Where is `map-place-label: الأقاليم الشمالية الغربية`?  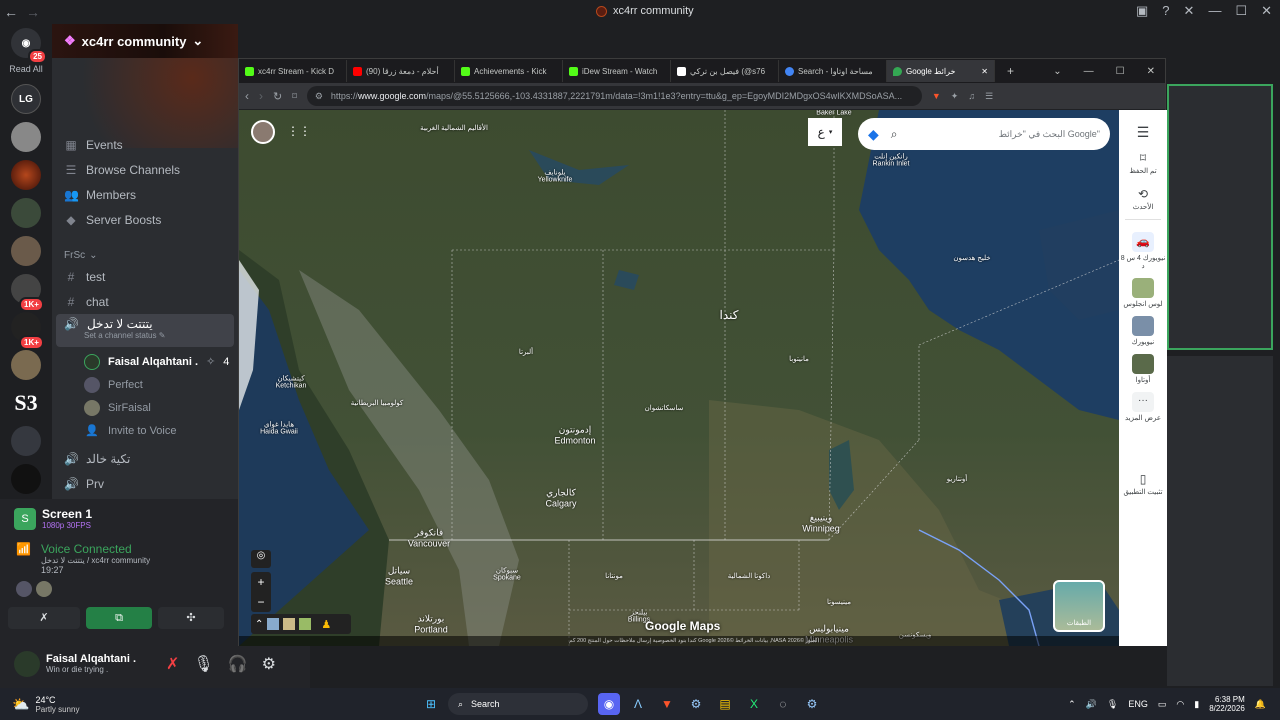
map-place-label: الأقاليم الشمالية الغربية is located at coordinates (454, 128).